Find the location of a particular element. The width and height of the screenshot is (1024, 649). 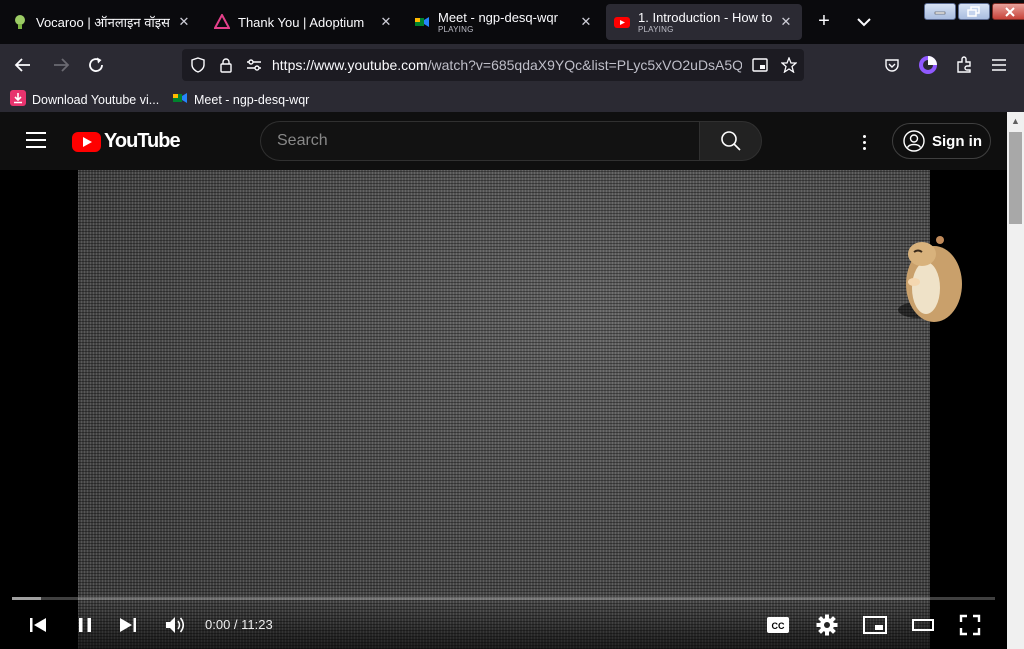

pocket-icon is located at coordinates (892, 65).